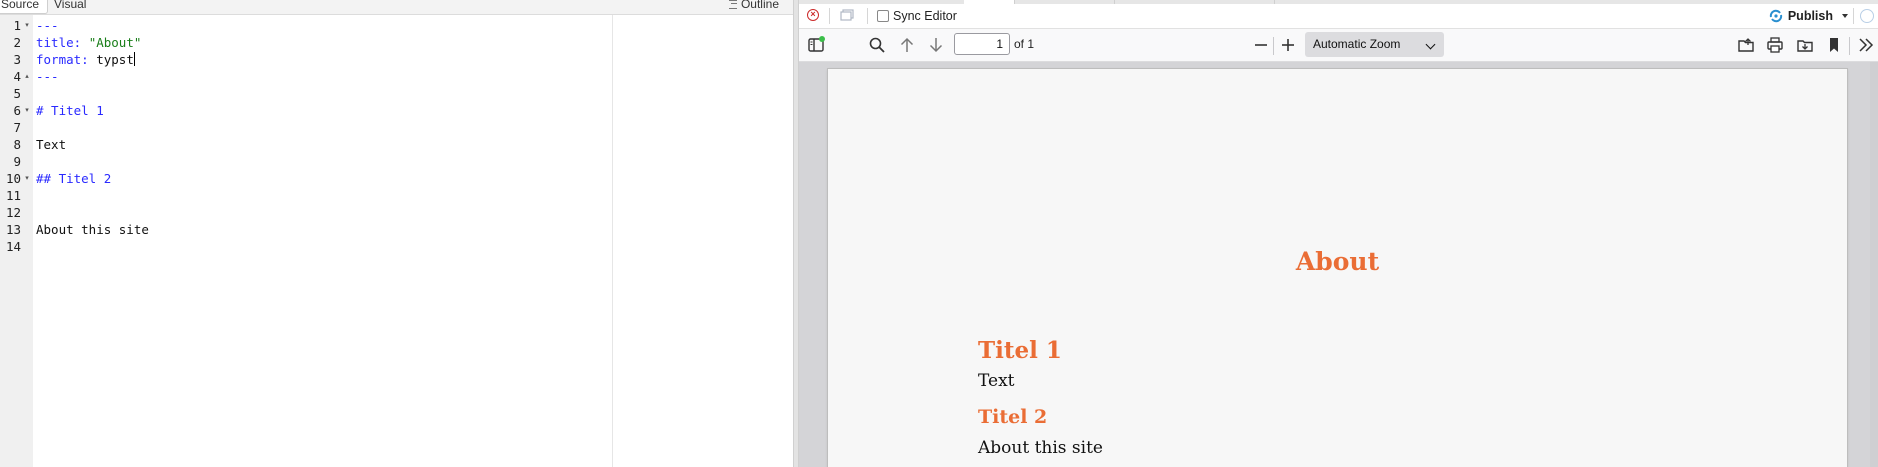 This screenshot has width=1878, height=467. I want to click on line-number: 2, so click(17, 42).